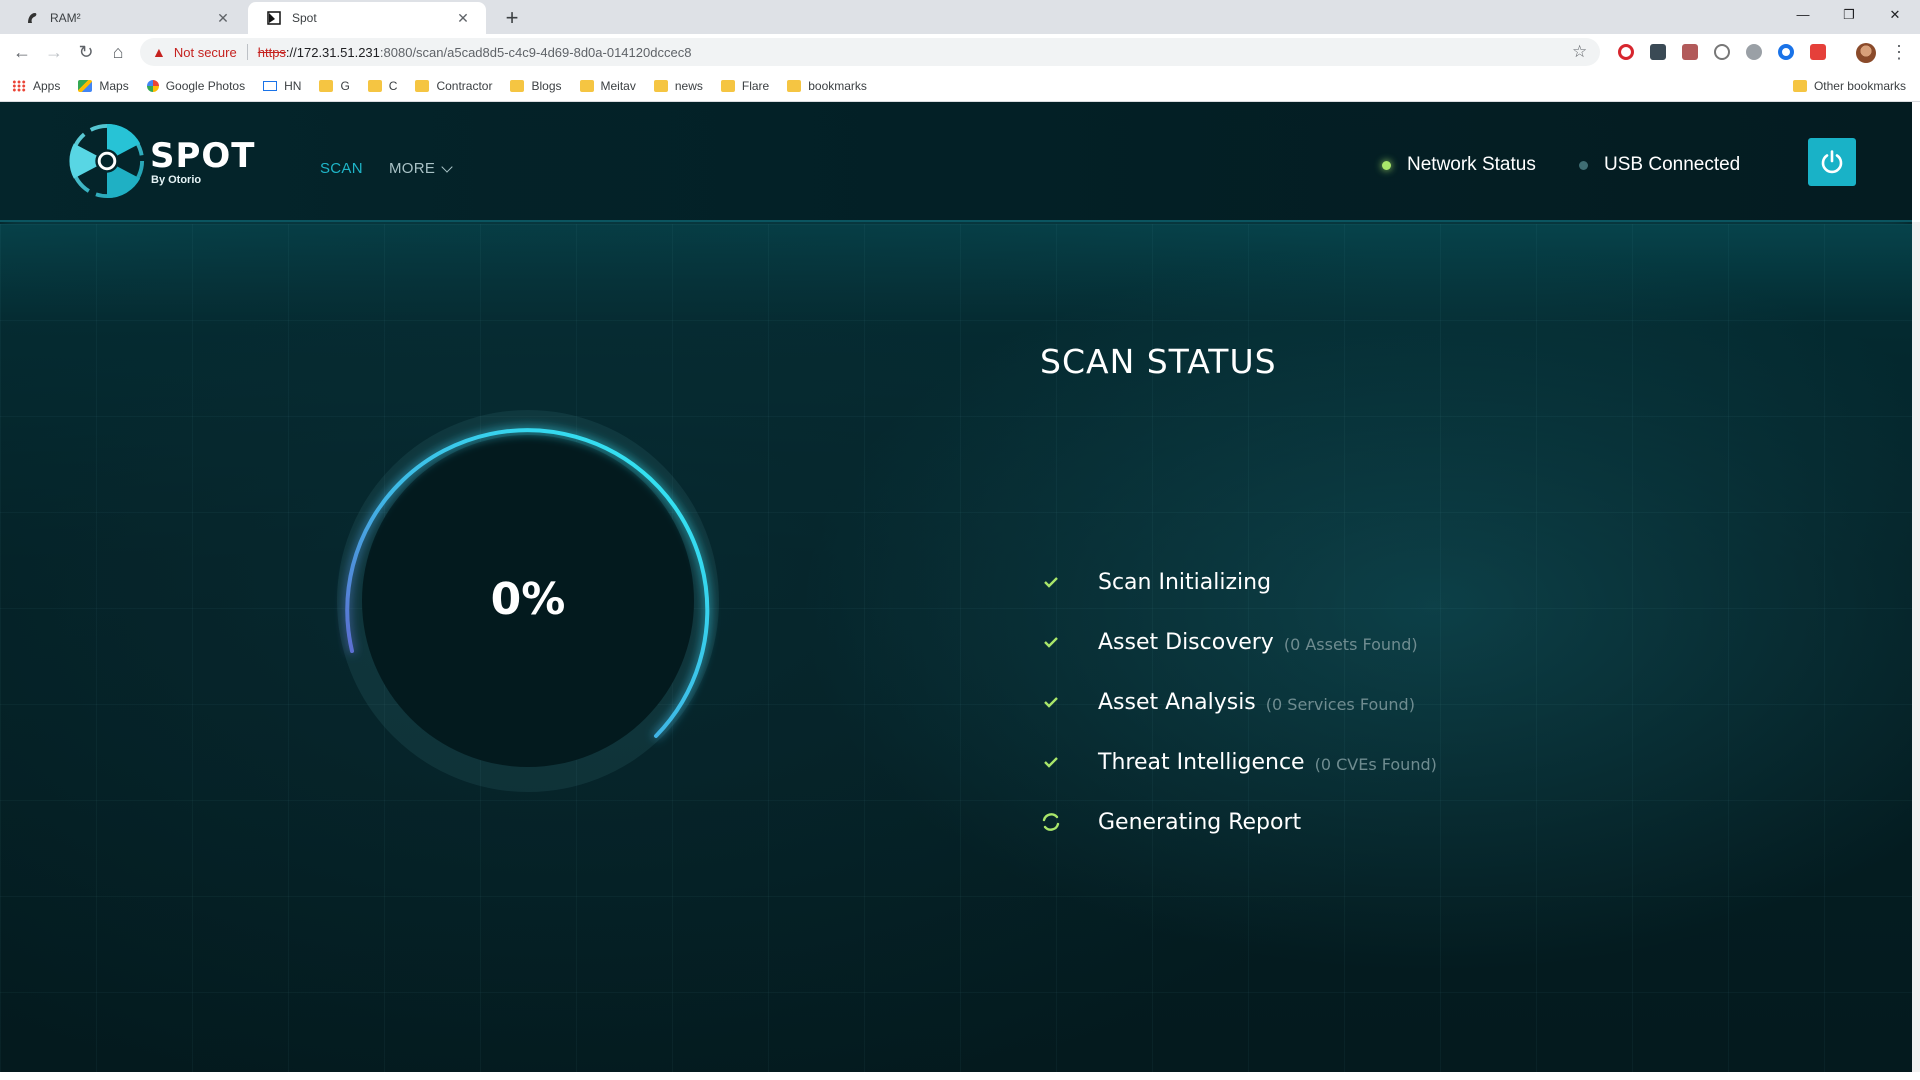 This screenshot has height=1080, width=1920. Describe the element at coordinates (1186, 642) in the screenshot. I see `step-label: Asset Discovery` at that location.